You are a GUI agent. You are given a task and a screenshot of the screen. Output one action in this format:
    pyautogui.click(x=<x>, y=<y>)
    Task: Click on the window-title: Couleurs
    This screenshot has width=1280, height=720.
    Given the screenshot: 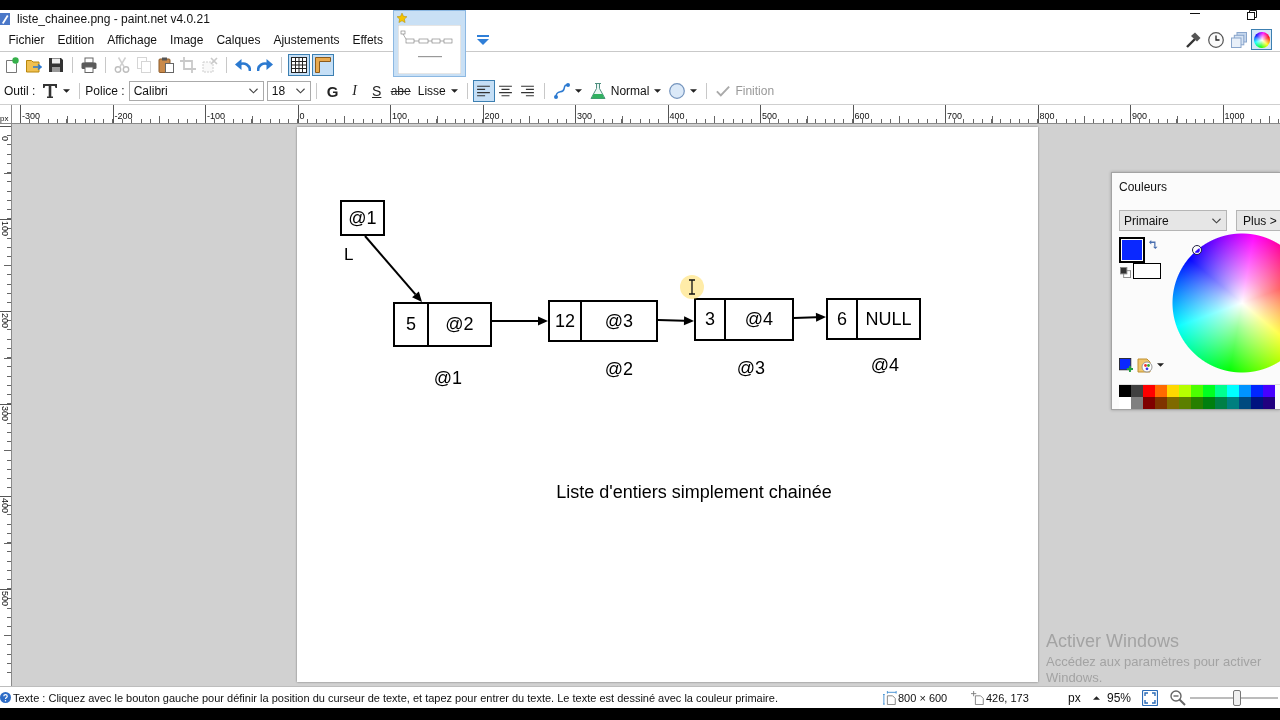 What is the action you would take?
    pyautogui.click(x=1144, y=187)
    